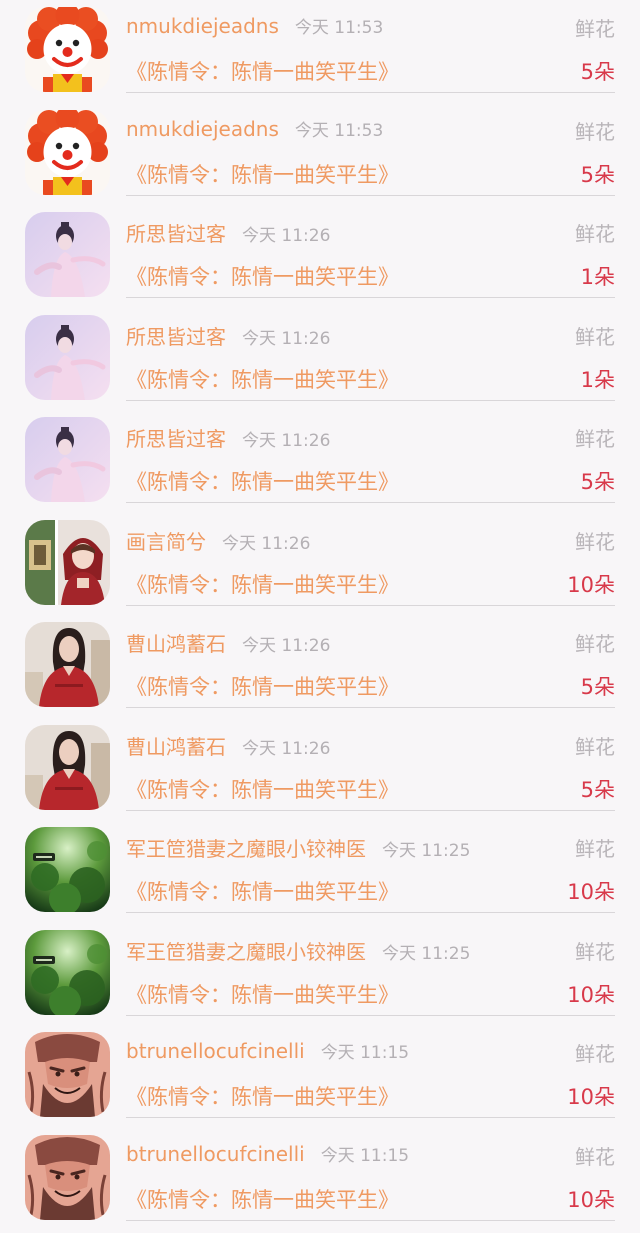 Image resolution: width=640 pixels, height=1233 pixels. What do you see at coordinates (370, 561) in the screenshot?
I see `list-item-content: 画言简兮今天 11:26 鲜花 《陈情令：陈情一曲笑平生》 10朵` at bounding box center [370, 561].